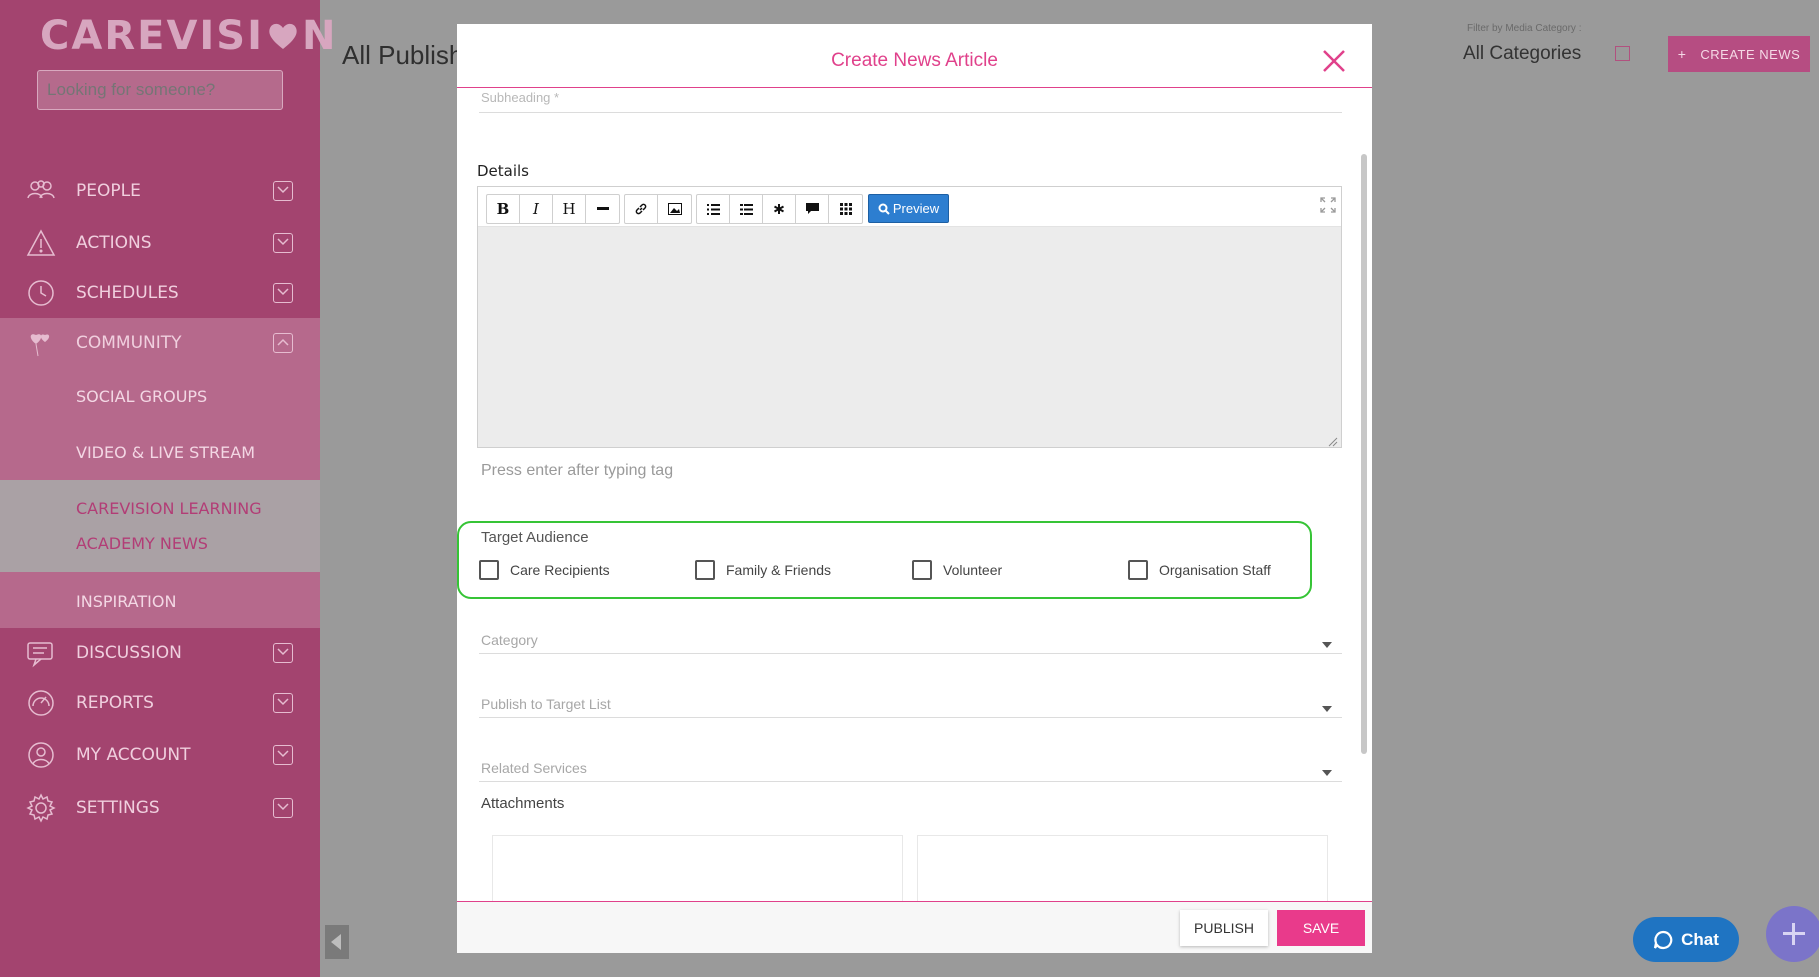  Describe the element at coordinates (779, 570) in the screenshot. I see `checkbox-label: Family & Friends` at that location.